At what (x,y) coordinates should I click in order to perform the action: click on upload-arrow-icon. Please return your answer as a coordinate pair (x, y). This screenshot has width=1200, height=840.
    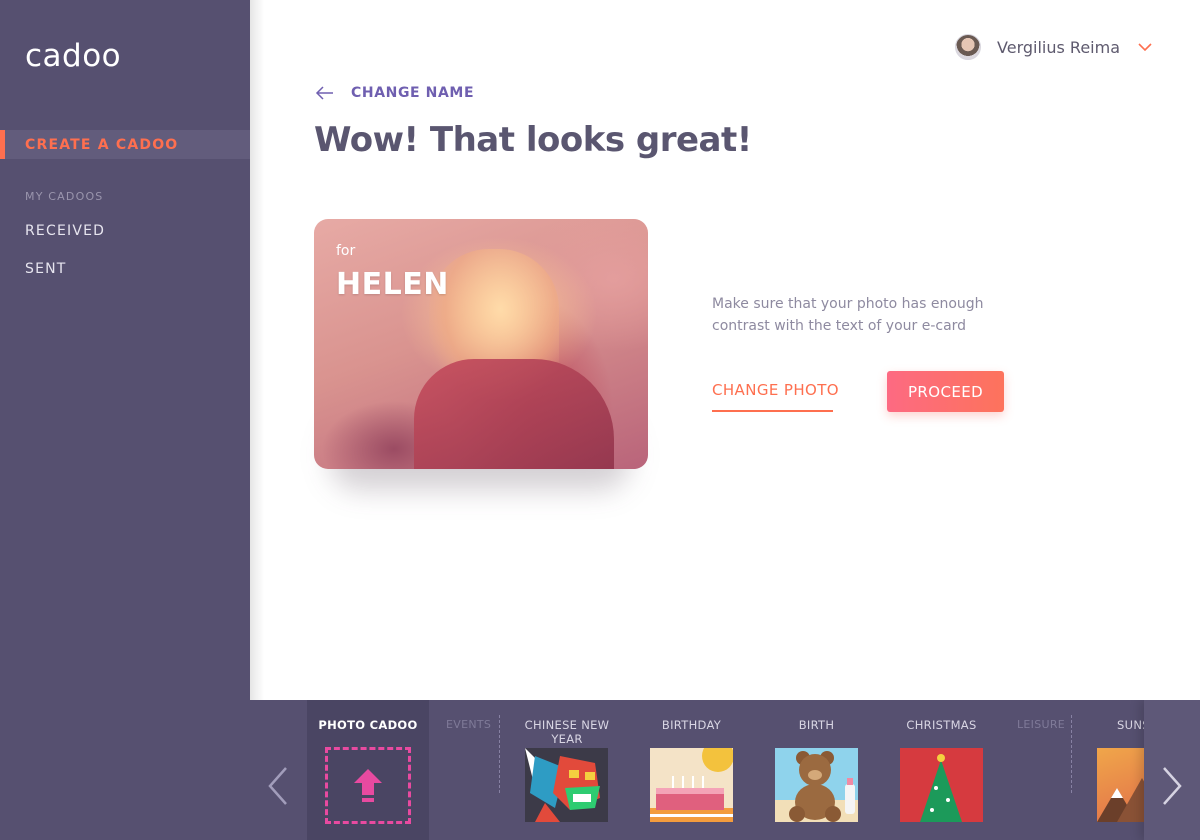
    Looking at the image, I should click on (368, 785).